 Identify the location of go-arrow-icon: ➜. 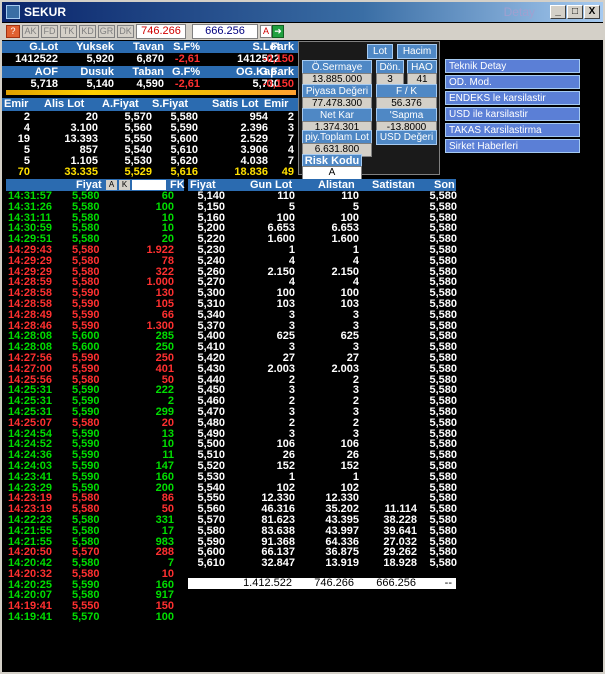
(278, 31).